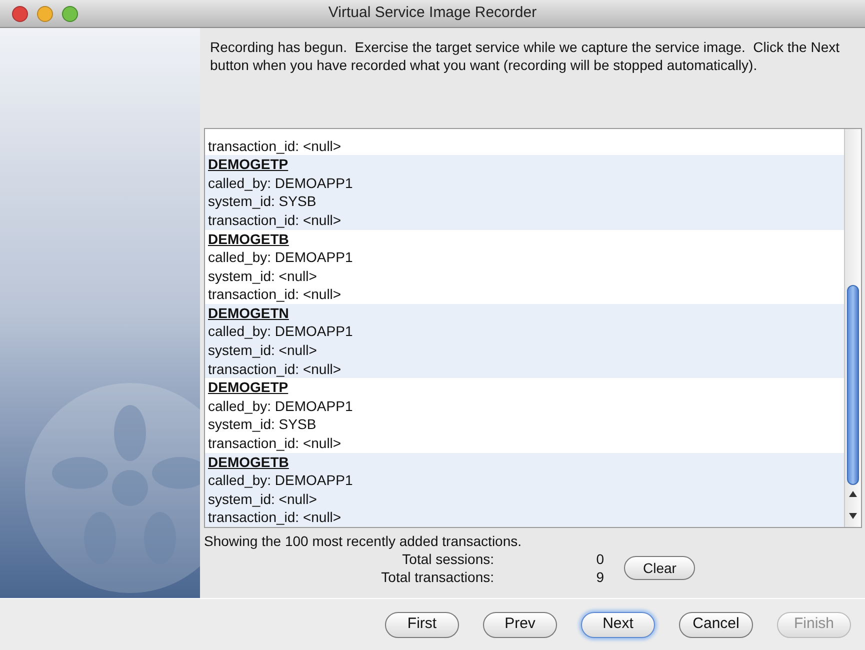 Image resolution: width=865 pixels, height=650 pixels. What do you see at coordinates (432, 13) in the screenshot?
I see `window-title: Virtual Service Image Recorder` at bounding box center [432, 13].